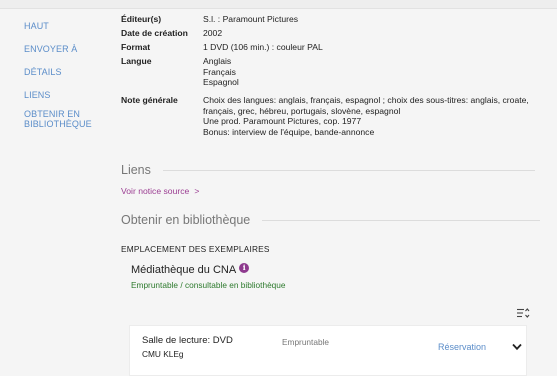  Describe the element at coordinates (221, 82) in the screenshot. I see `language-item: Espagnol` at that location.